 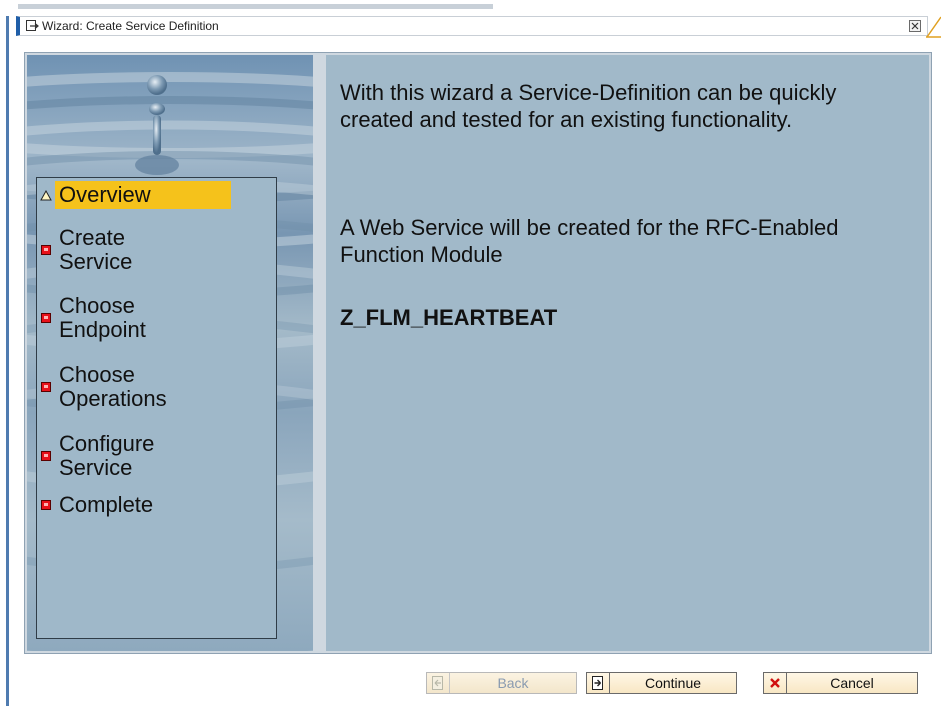 I want to click on back-label: Back, so click(x=513, y=683).